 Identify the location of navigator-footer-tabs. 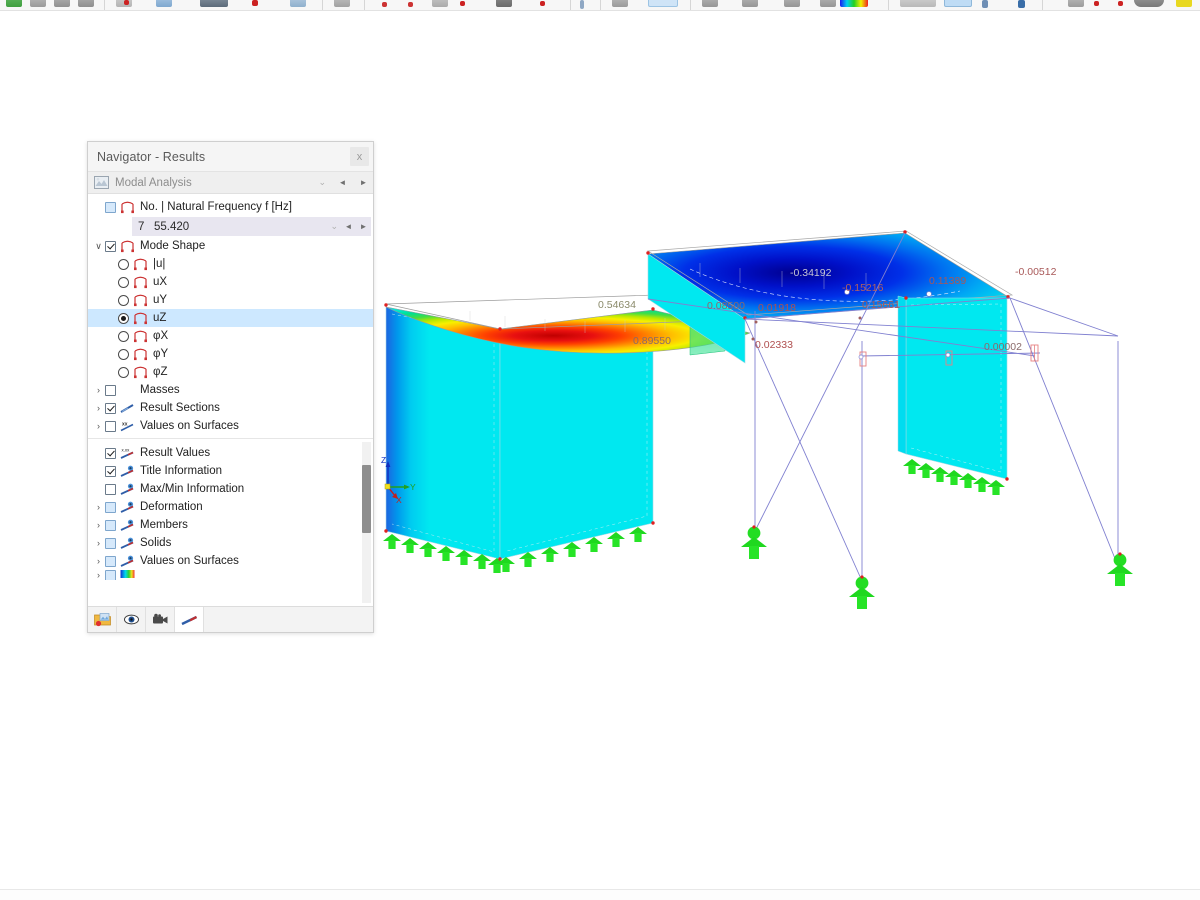
(230, 619).